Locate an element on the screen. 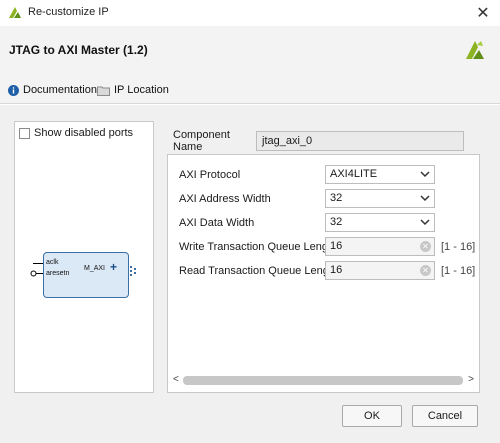  checkbox-box is located at coordinates (24, 133).